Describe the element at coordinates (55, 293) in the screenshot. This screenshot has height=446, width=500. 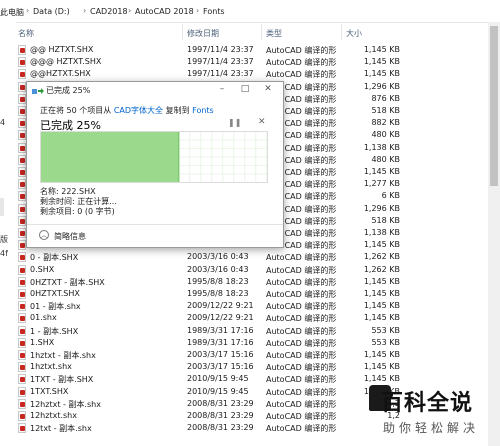
I see `file-name: 0HZTXT.SHX` at that location.